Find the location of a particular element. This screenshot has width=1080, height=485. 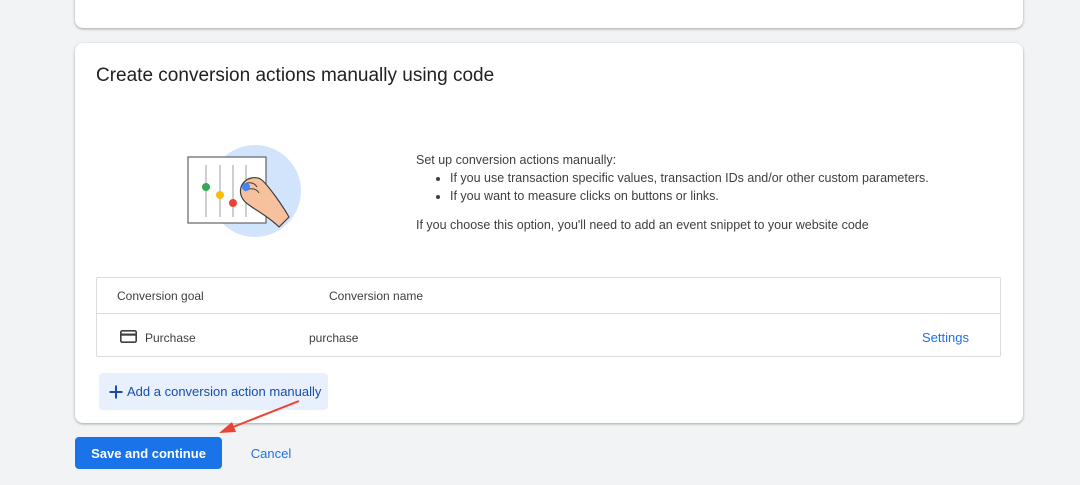

column-header-conversion-goal: Conversion goal is located at coordinates (160, 296).